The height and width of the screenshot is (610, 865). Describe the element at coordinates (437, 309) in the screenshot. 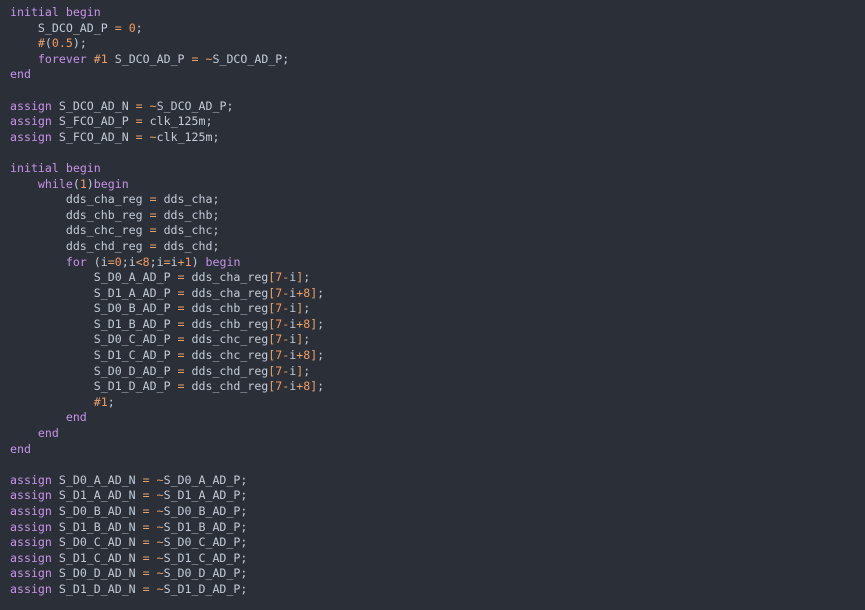

I see `code-line: S_D0_B_AD_P = dds_chb_reg[7-i];` at that location.